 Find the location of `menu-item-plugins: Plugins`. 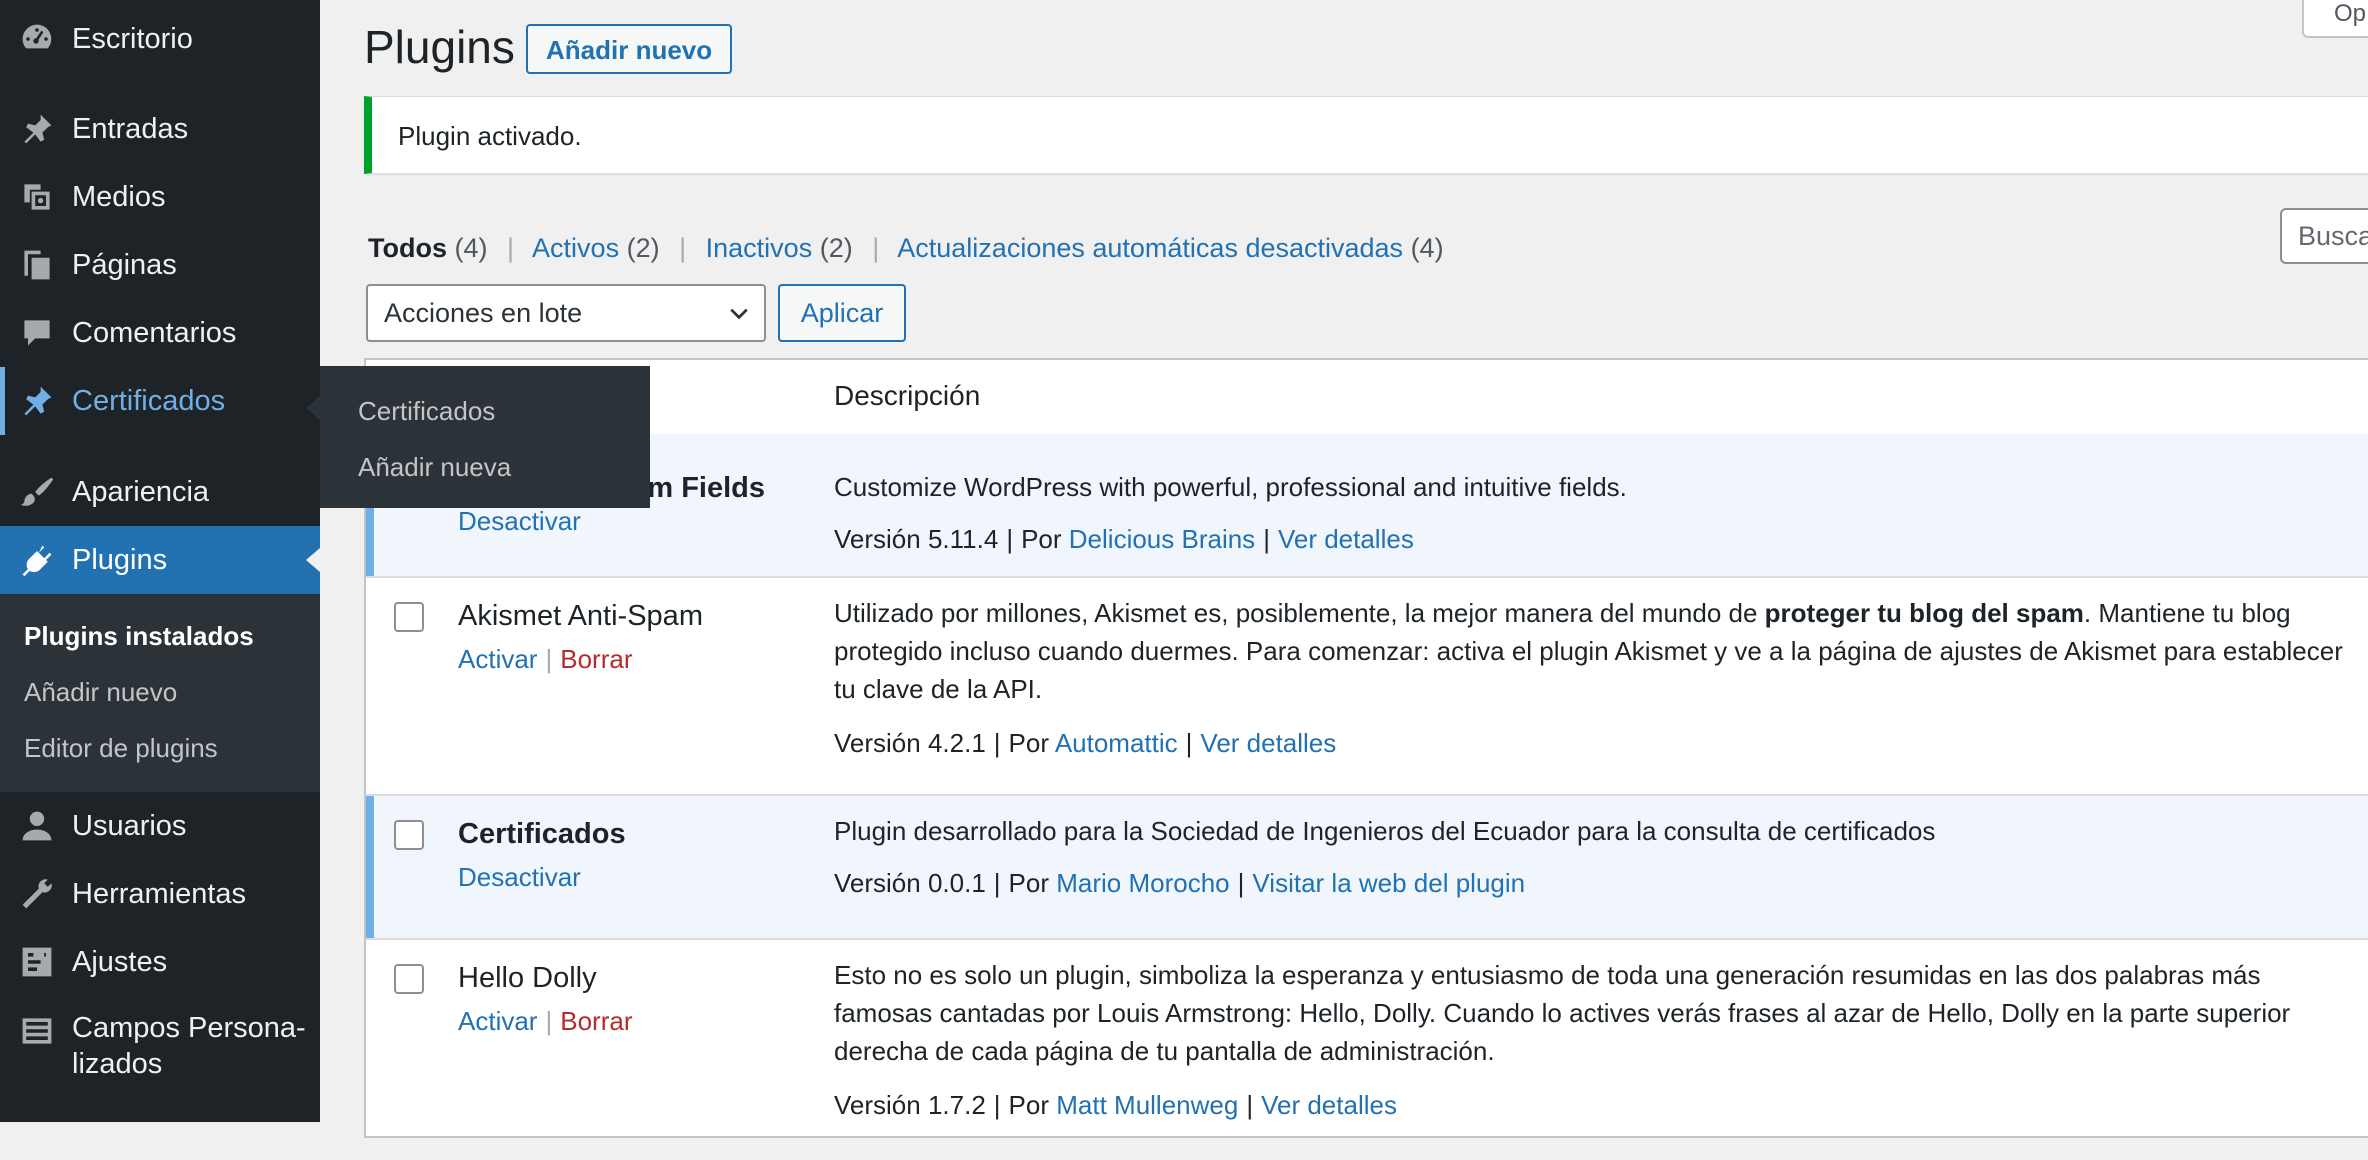

menu-item-plugins: Plugins is located at coordinates (160, 560).